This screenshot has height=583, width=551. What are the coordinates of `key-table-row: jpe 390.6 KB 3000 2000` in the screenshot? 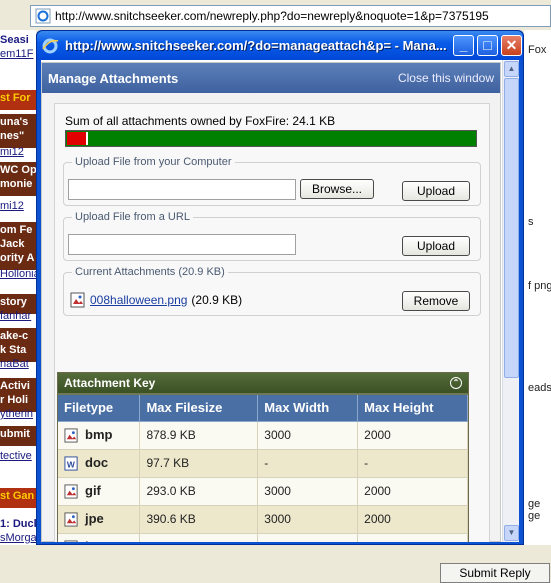 It's located at (263, 519).